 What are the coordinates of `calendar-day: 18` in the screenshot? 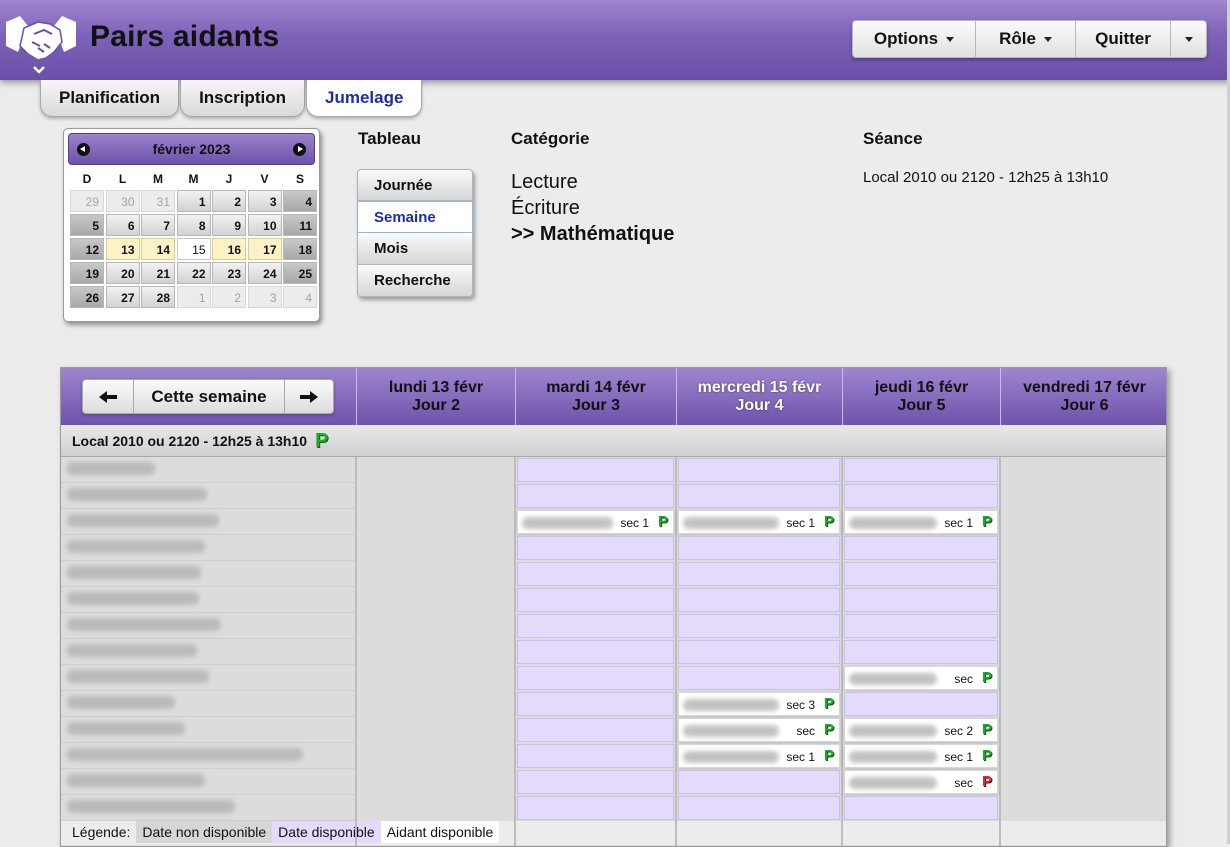 It's located at (300, 249).